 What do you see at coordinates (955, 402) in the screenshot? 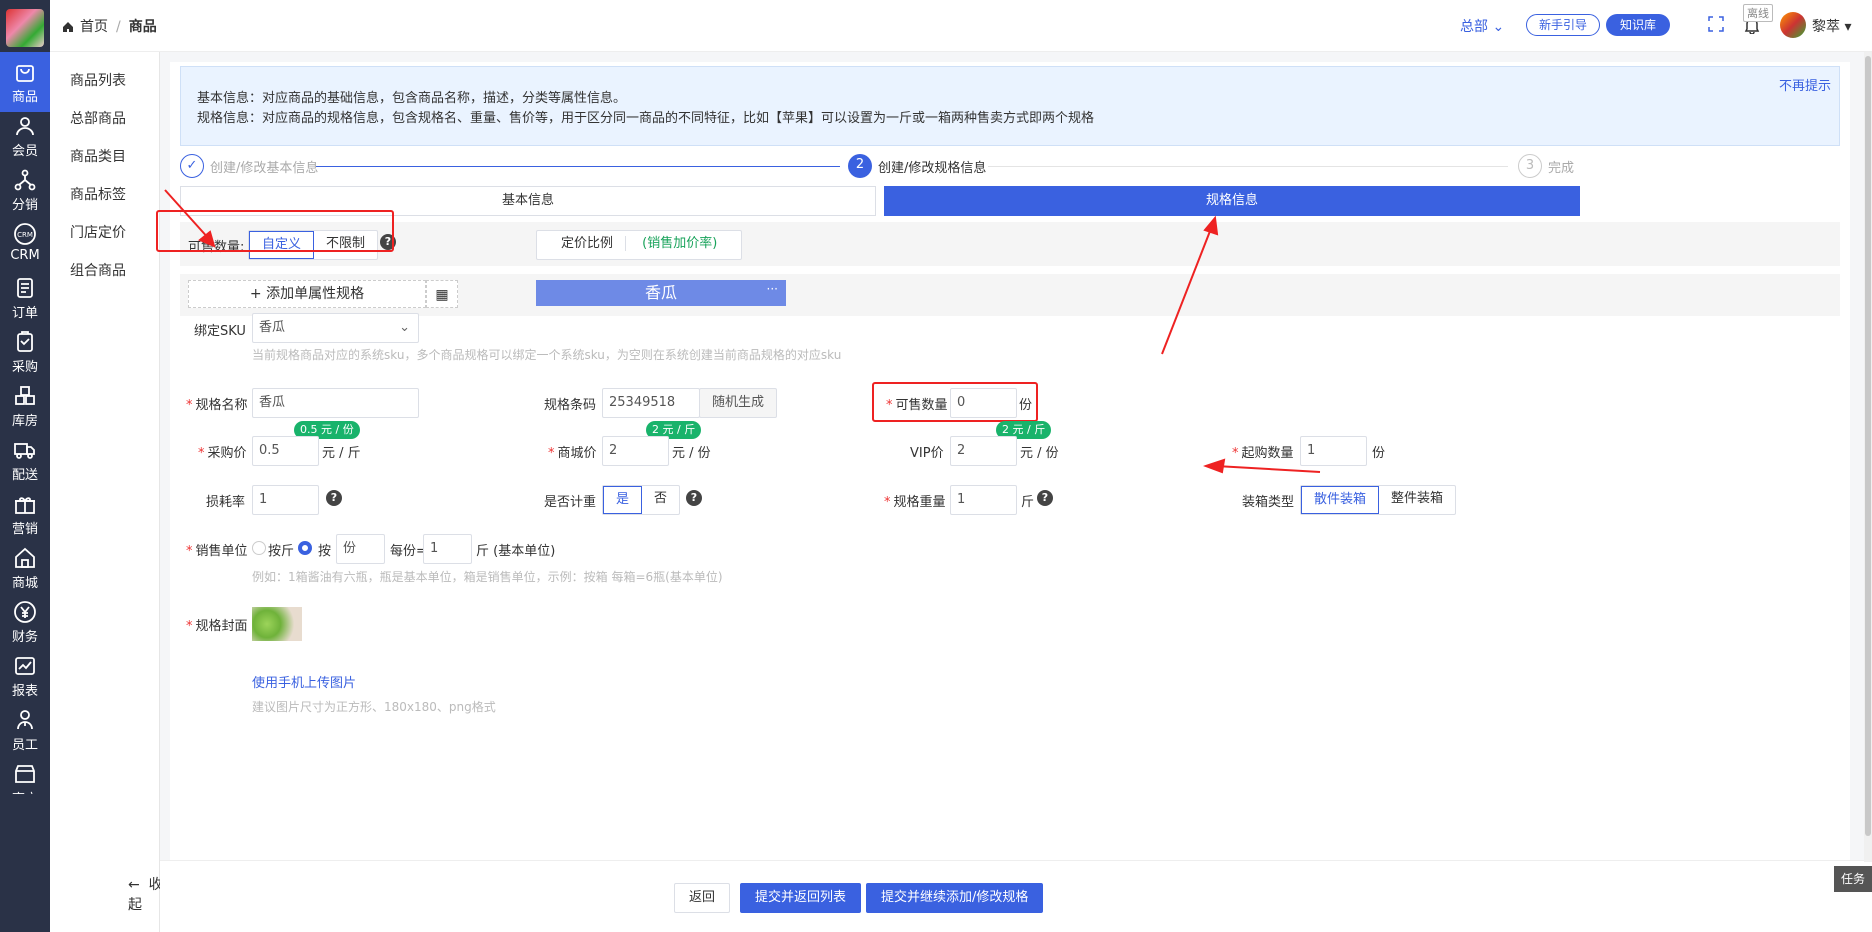
I see `annotation-box` at bounding box center [955, 402].